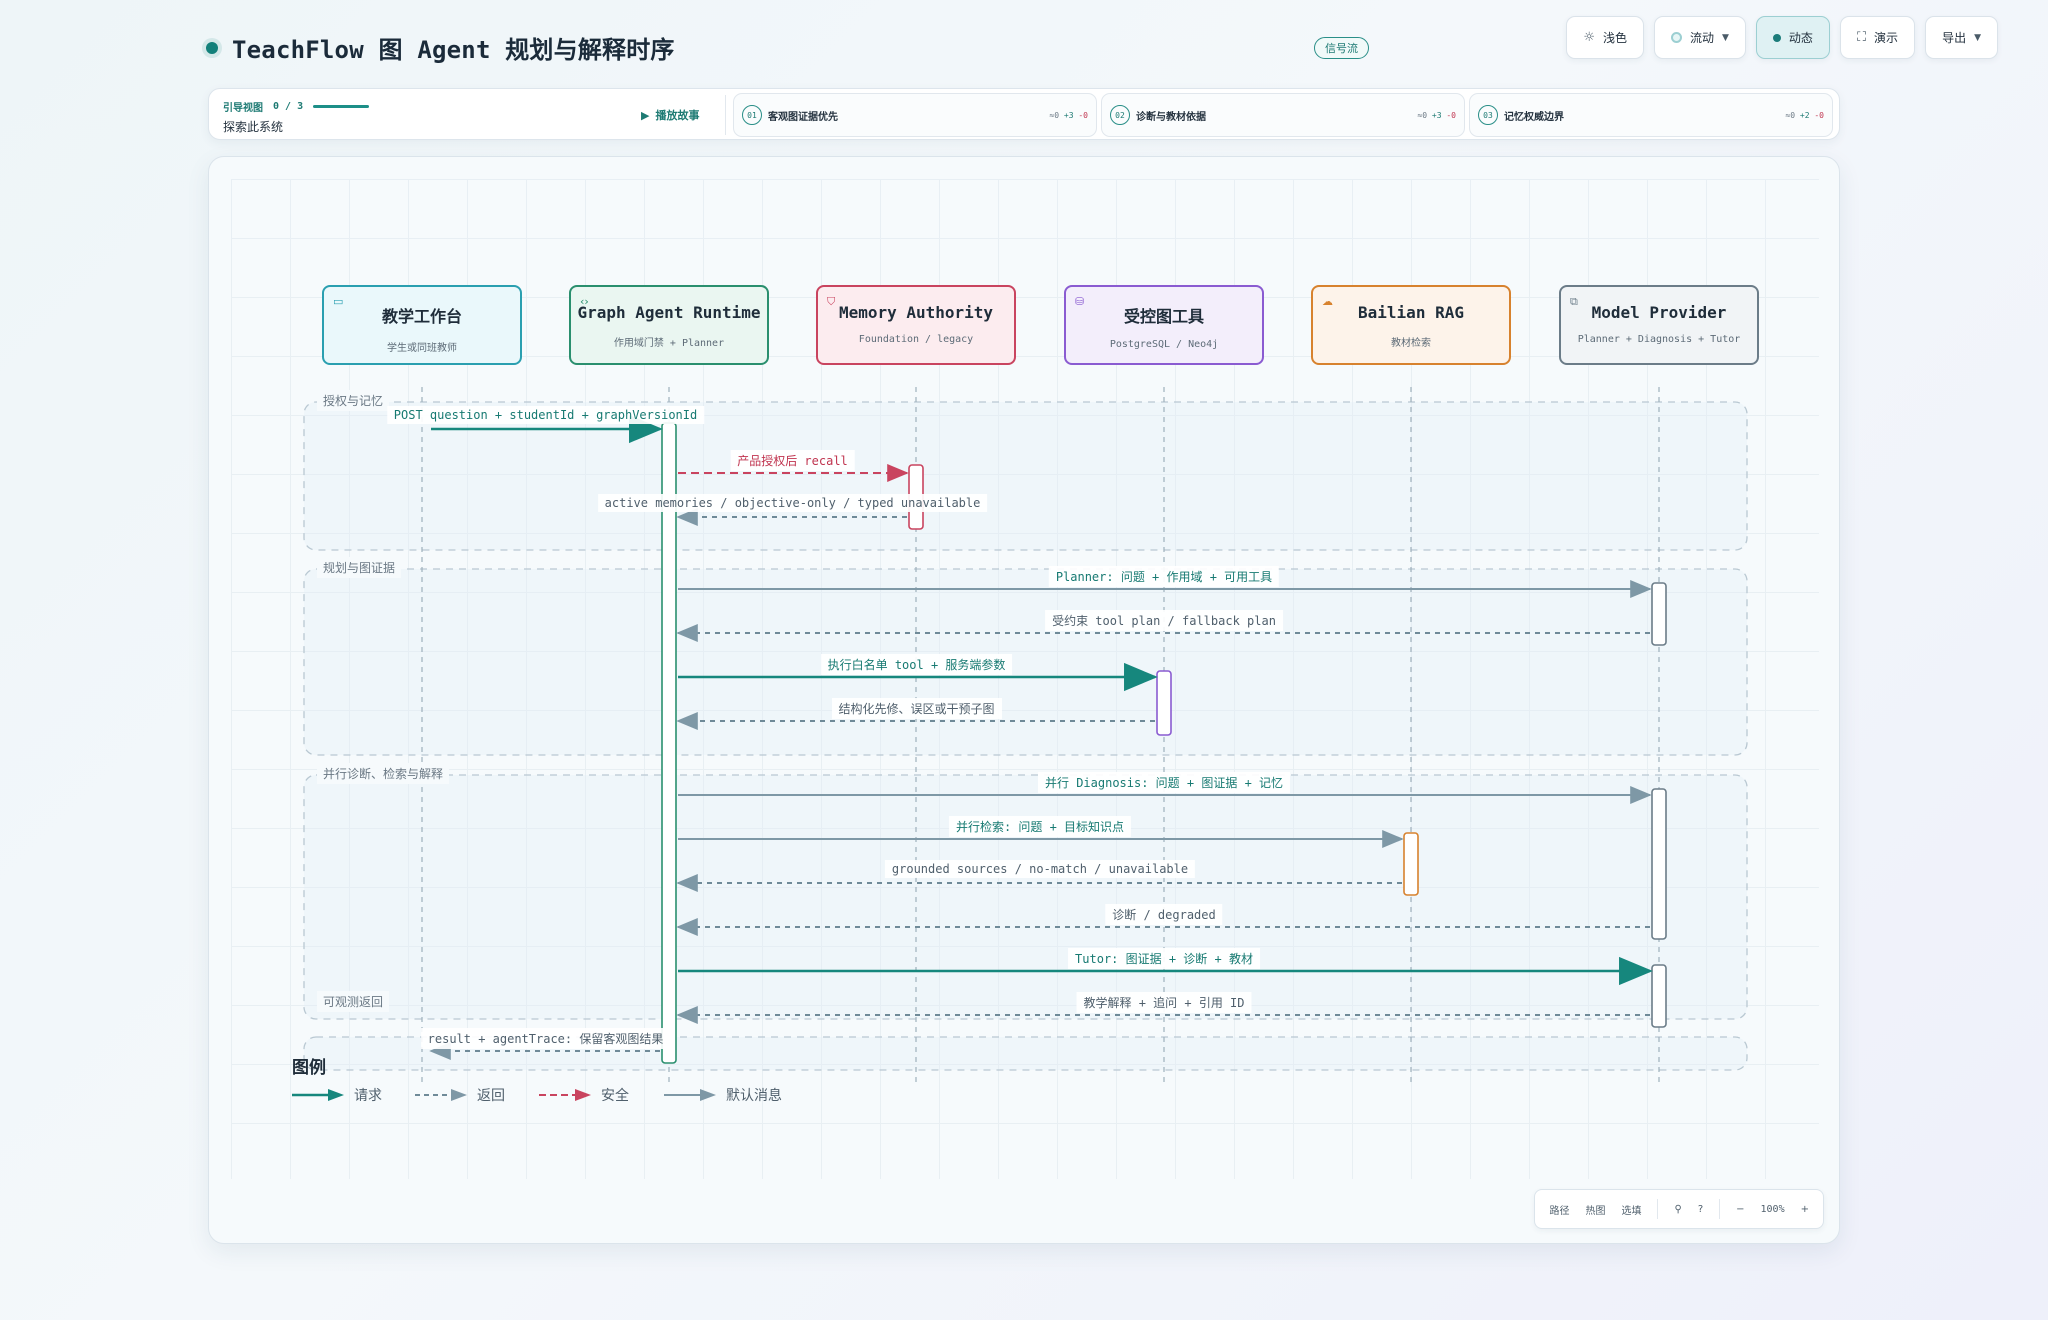 The height and width of the screenshot is (1320, 2048). Describe the element at coordinates (615, 1096) in the screenshot. I see `legend-security-label: 安全` at that location.